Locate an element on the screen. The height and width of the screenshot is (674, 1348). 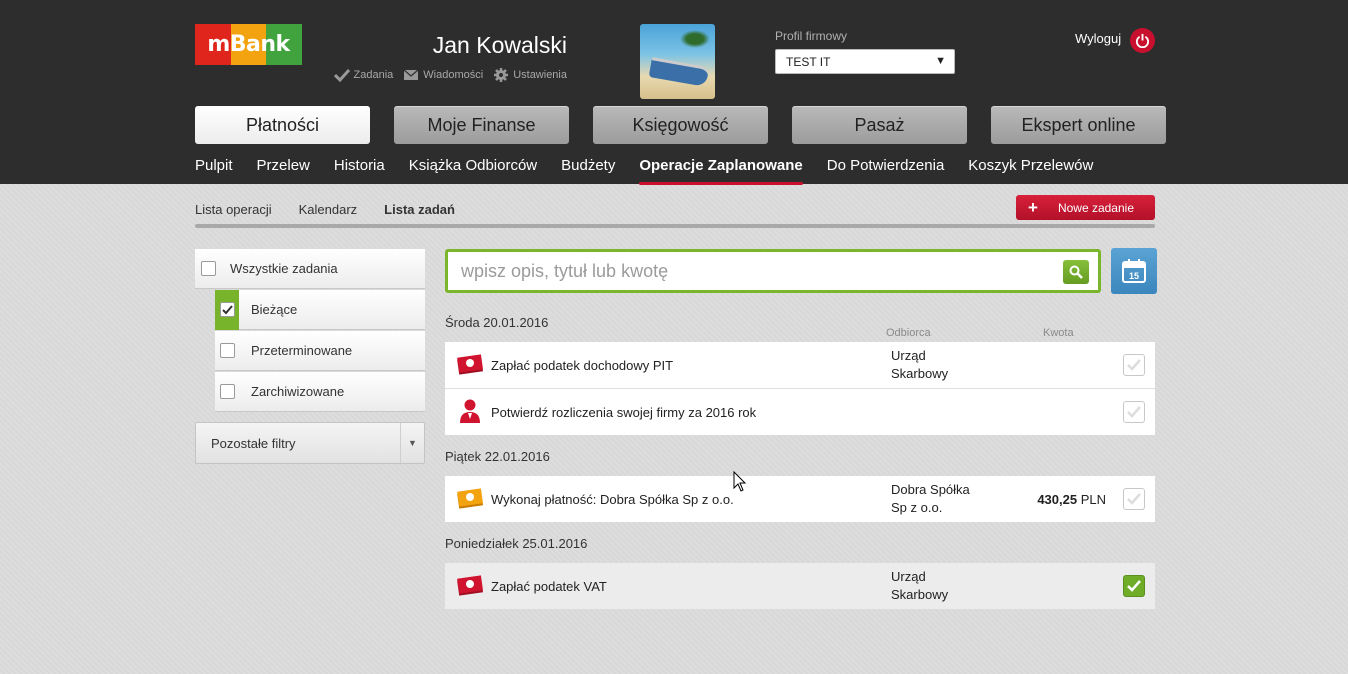
checkbox-checked is located at coordinates (227, 309).